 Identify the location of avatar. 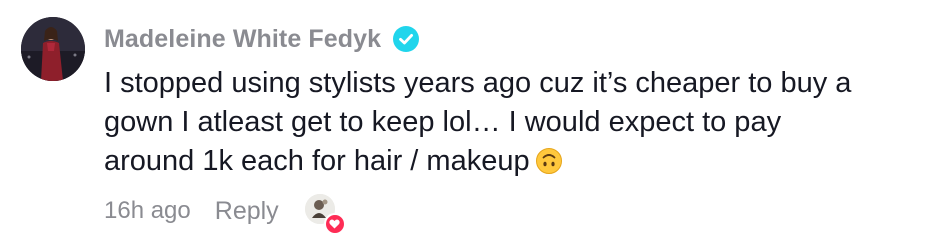
(53, 49).